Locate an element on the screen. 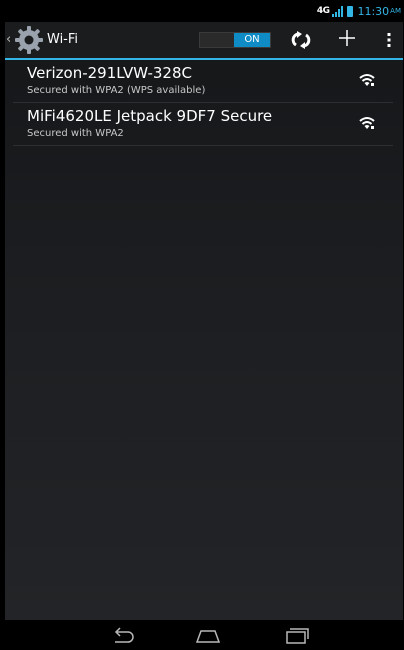 The width and height of the screenshot is (404, 650). network-security: Secured with WPA2 is located at coordinates (75, 133).